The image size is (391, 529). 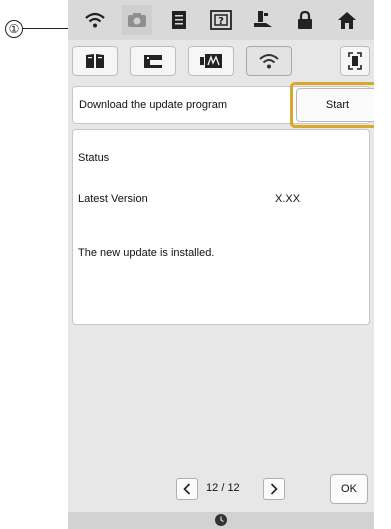 What do you see at coordinates (349, 489) in the screenshot?
I see `ok-button: OK` at bounding box center [349, 489].